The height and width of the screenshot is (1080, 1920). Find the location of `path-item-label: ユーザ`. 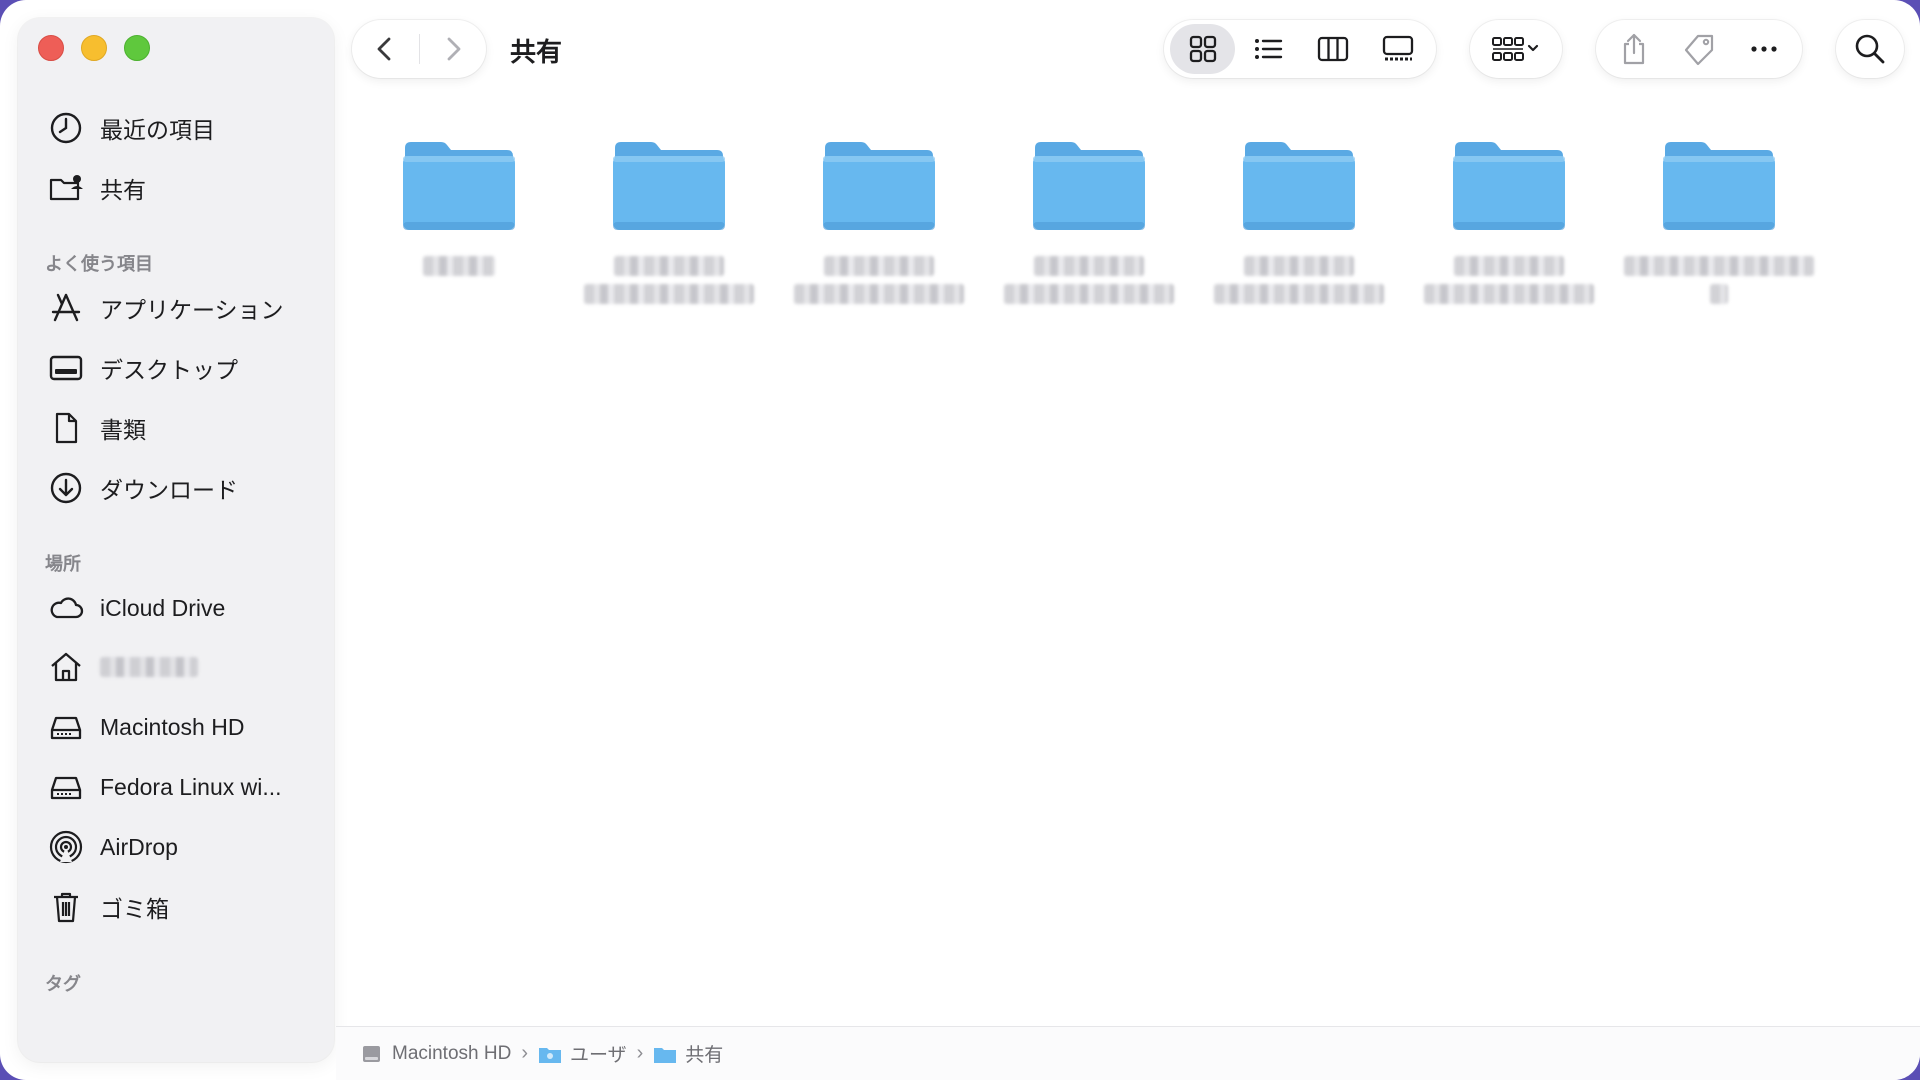

path-item-label: ユーザ is located at coordinates (598, 1055).